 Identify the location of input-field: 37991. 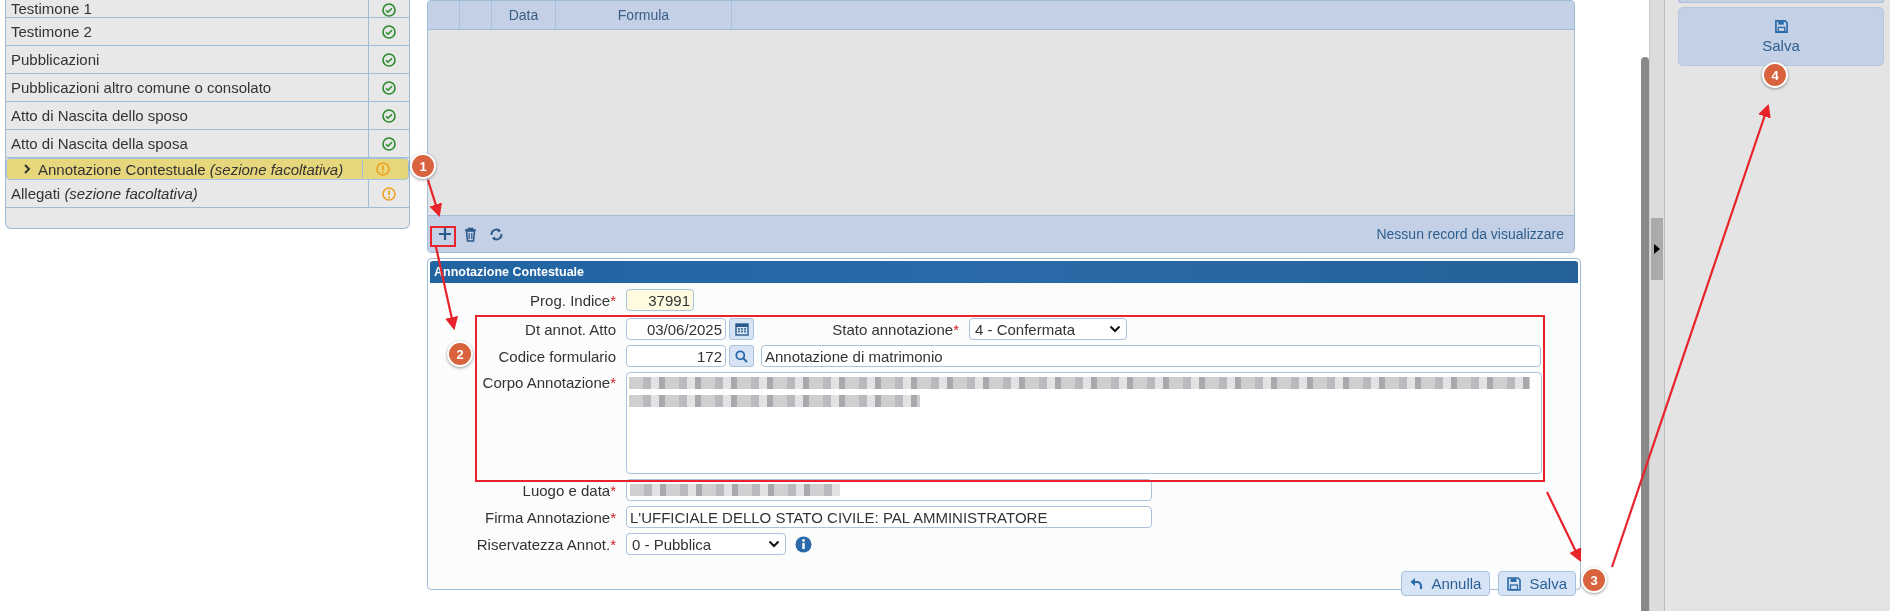
(660, 300).